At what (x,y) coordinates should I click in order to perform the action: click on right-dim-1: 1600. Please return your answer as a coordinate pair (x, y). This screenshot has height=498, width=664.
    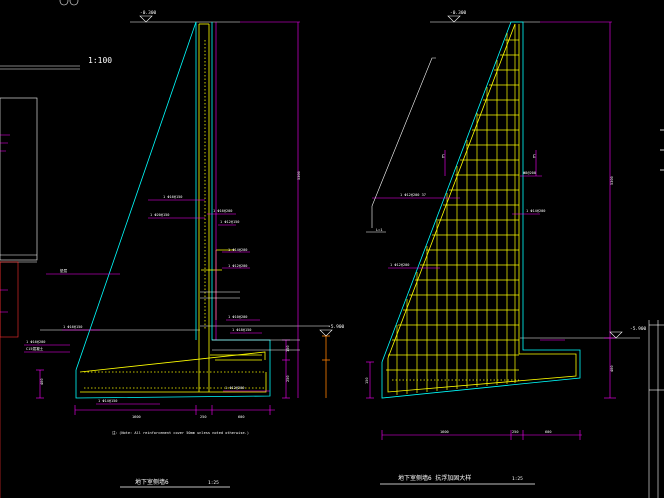
    Looking at the image, I should click on (444, 432).